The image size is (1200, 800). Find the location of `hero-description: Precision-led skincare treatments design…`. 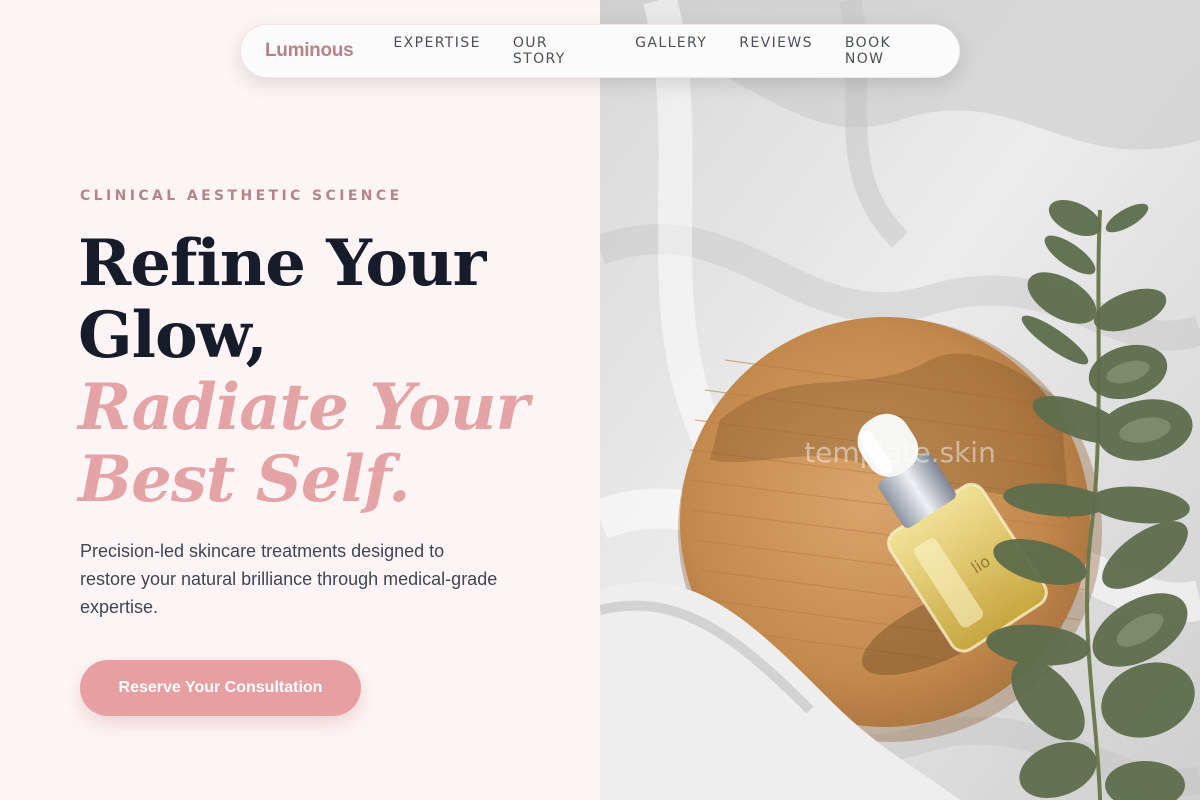

hero-description: Precision-led skincare treatments design… is located at coordinates (289, 579).